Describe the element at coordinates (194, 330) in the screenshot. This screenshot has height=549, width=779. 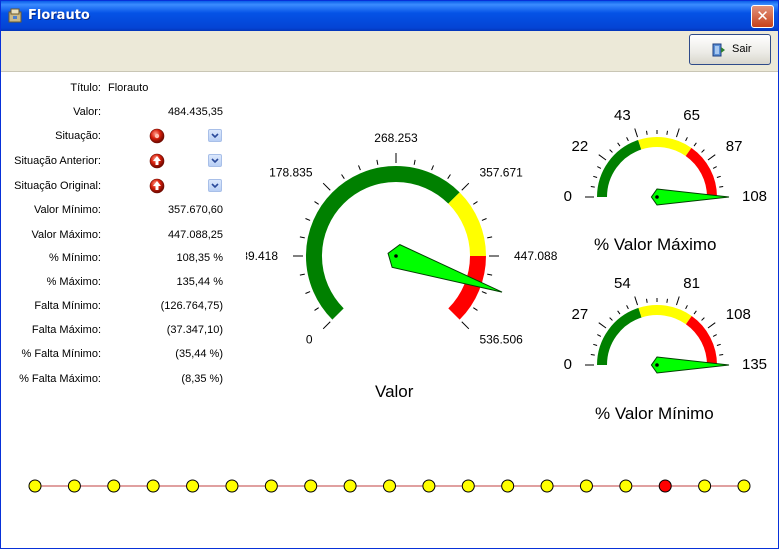
I see `field-value: (37.347,10)` at that location.